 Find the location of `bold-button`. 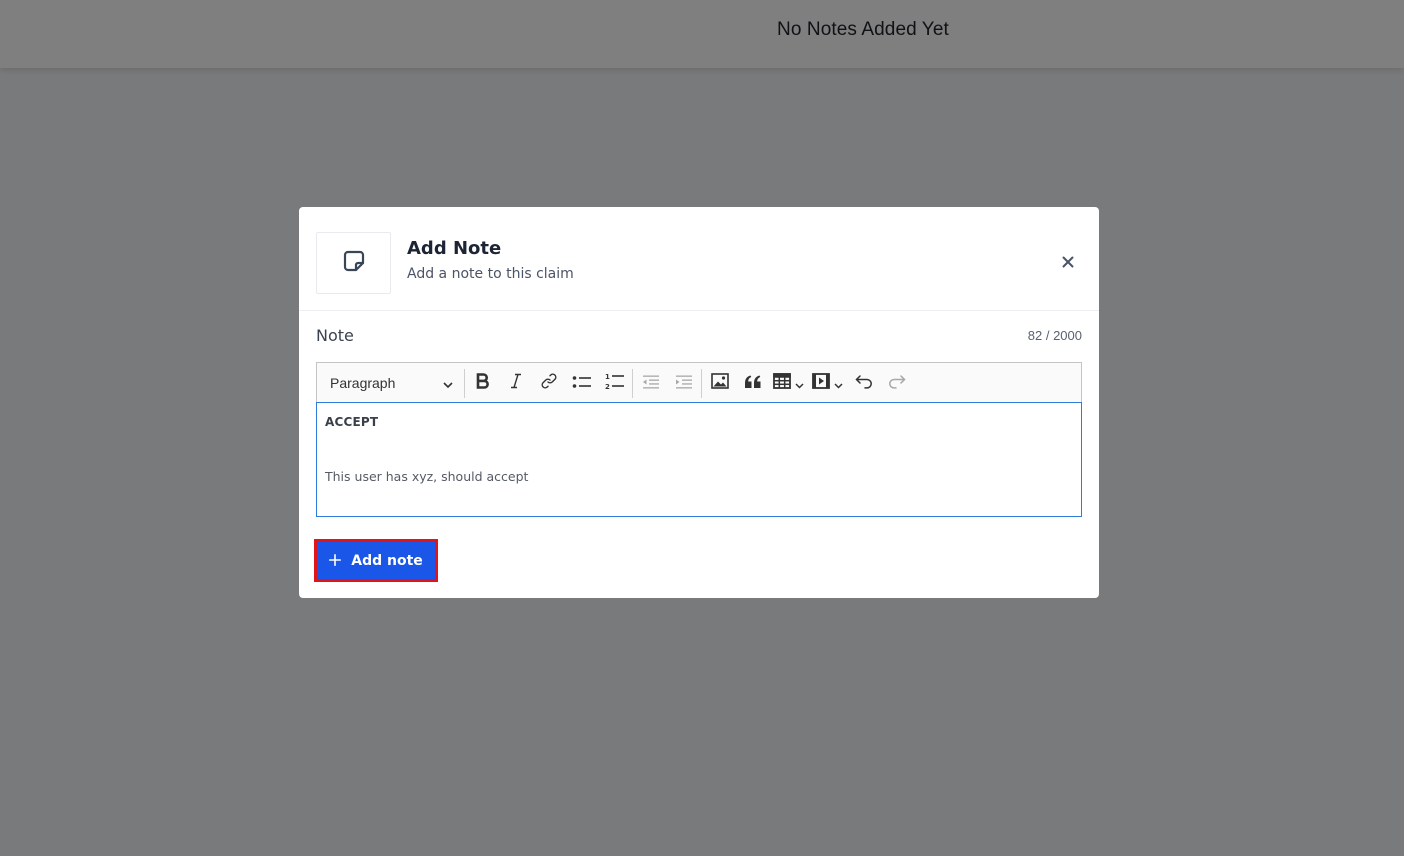

bold-button is located at coordinates (482, 383).